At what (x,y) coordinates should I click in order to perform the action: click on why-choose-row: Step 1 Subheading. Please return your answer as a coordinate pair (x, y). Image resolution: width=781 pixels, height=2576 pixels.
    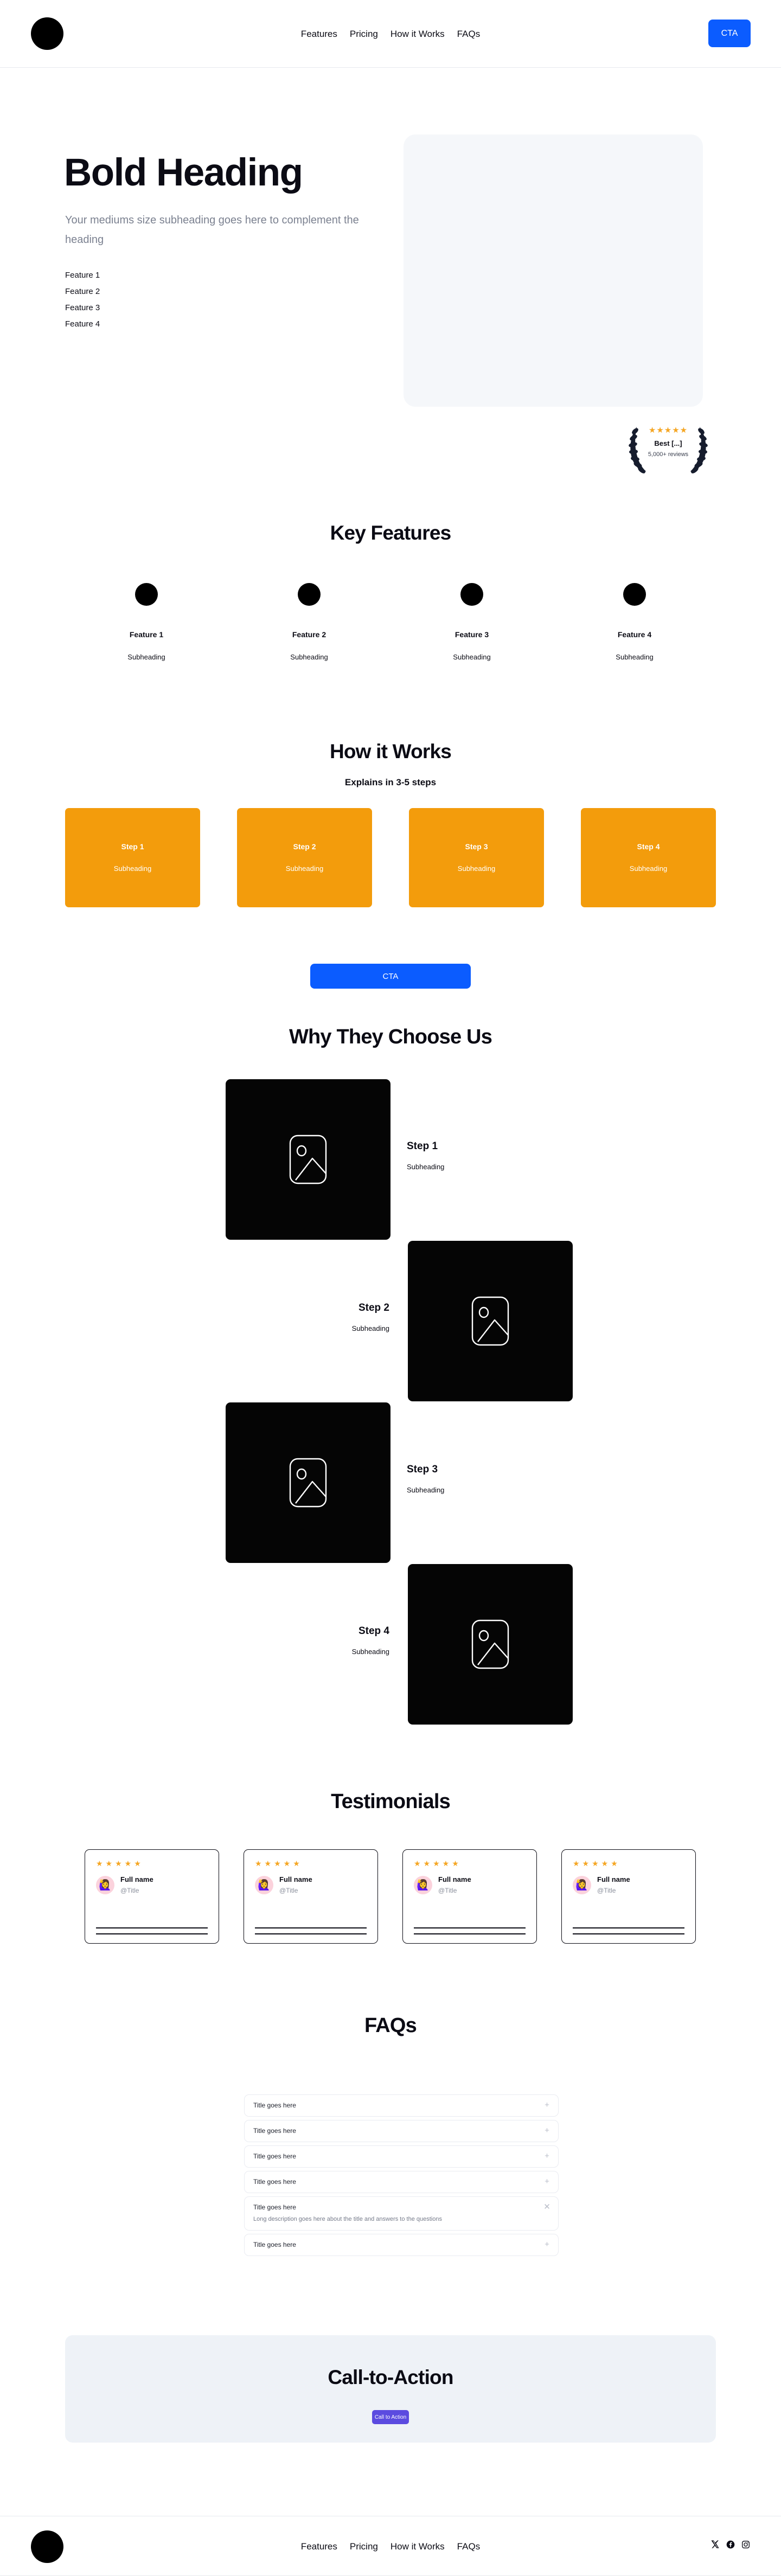
    Looking at the image, I should click on (390, 1159).